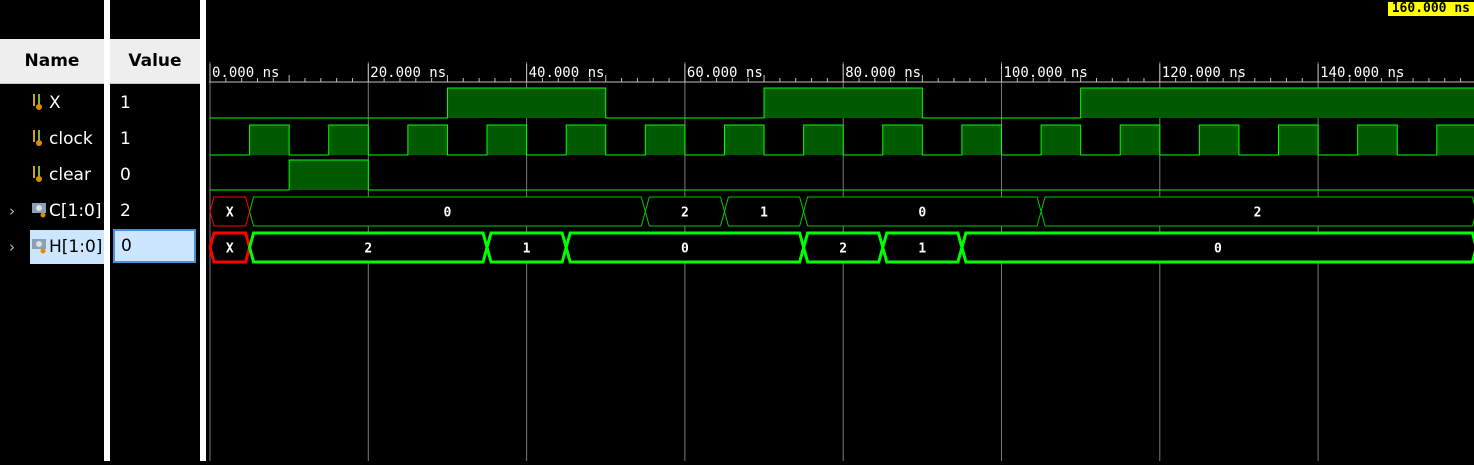 The height and width of the screenshot is (465, 1474). What do you see at coordinates (55, 103) in the screenshot?
I see `signal-name: X` at bounding box center [55, 103].